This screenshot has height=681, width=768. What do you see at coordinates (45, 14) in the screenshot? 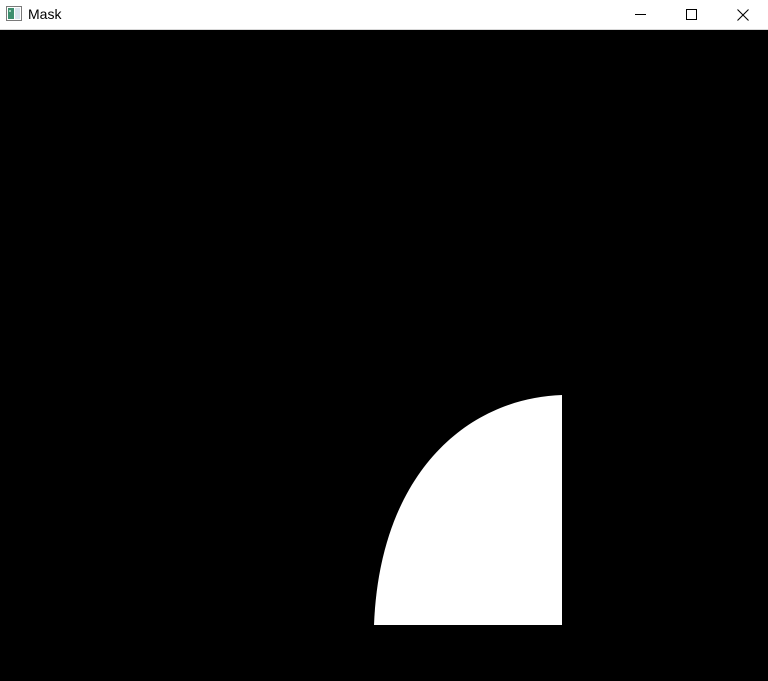
I see `window-title: Mask` at bounding box center [45, 14].